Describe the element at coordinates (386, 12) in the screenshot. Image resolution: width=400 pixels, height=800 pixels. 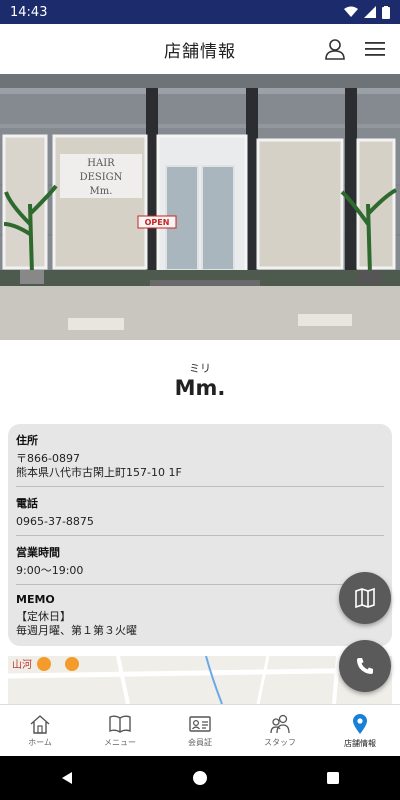
I see `battery-icon` at that location.